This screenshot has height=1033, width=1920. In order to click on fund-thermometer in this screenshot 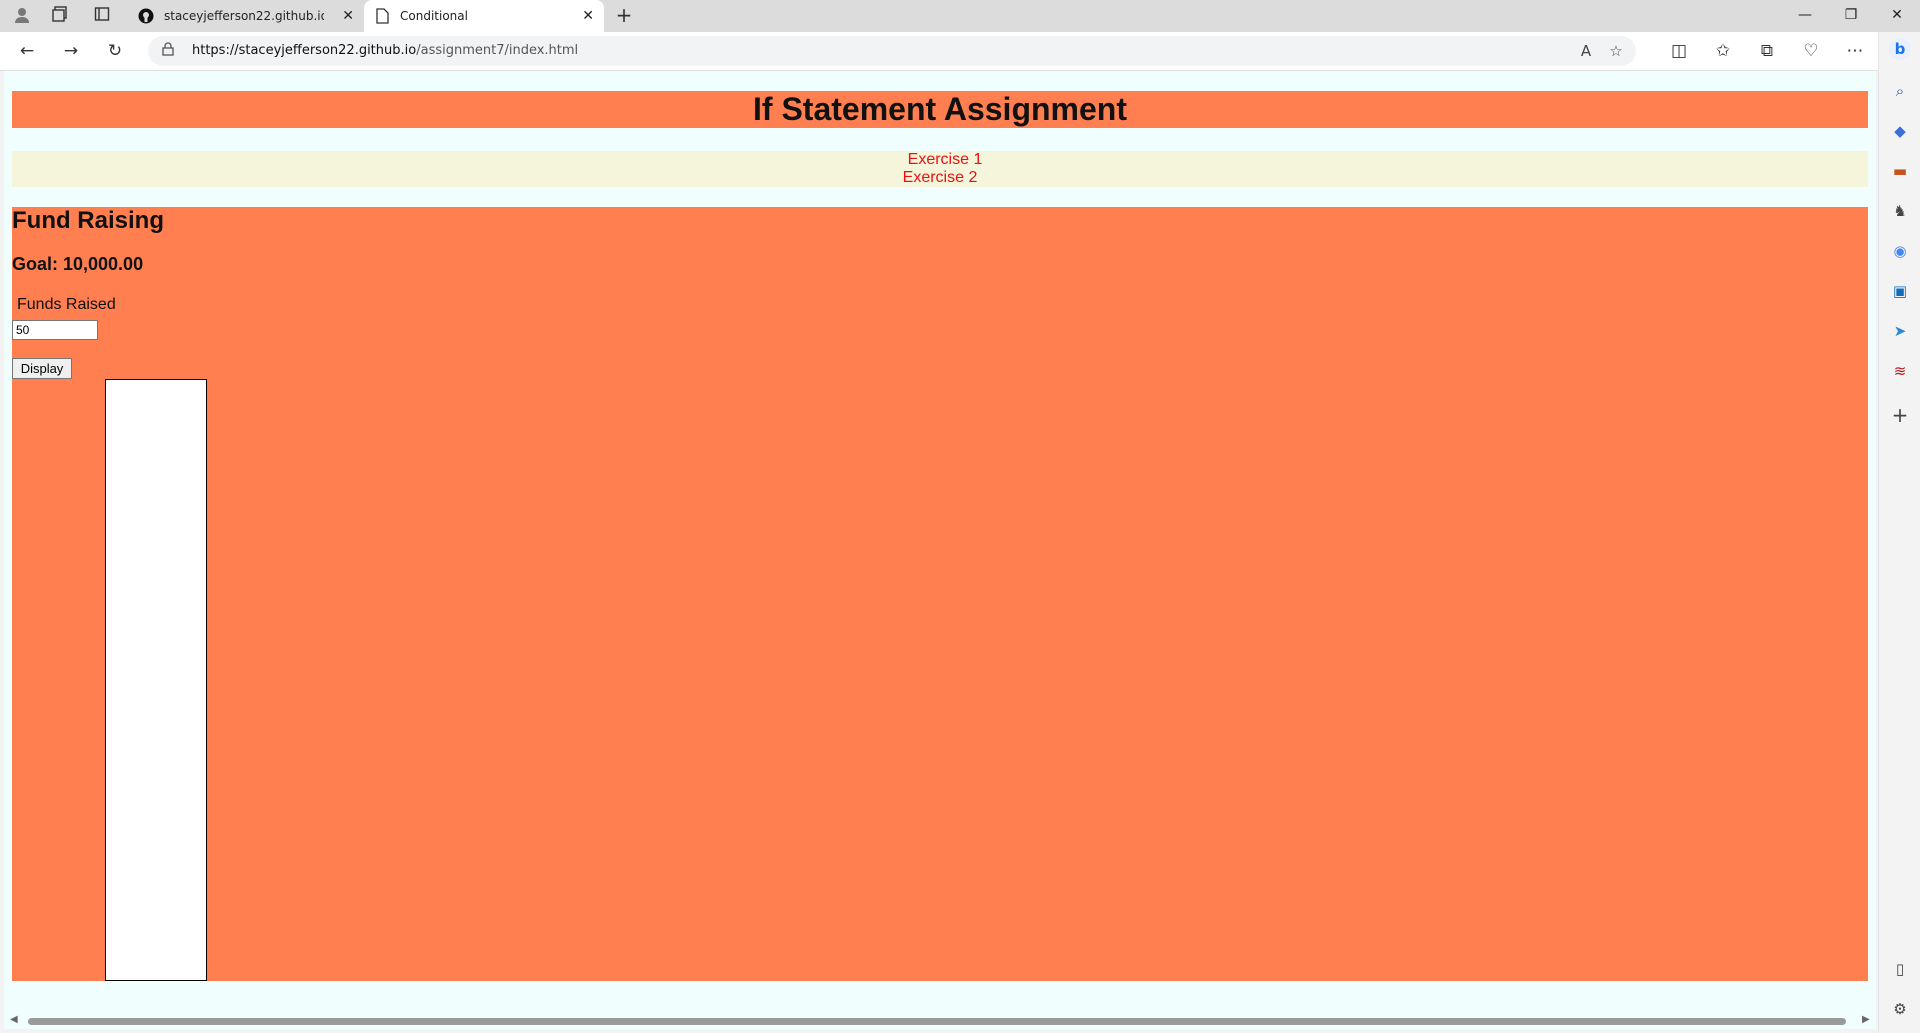, I will do `click(156, 680)`.